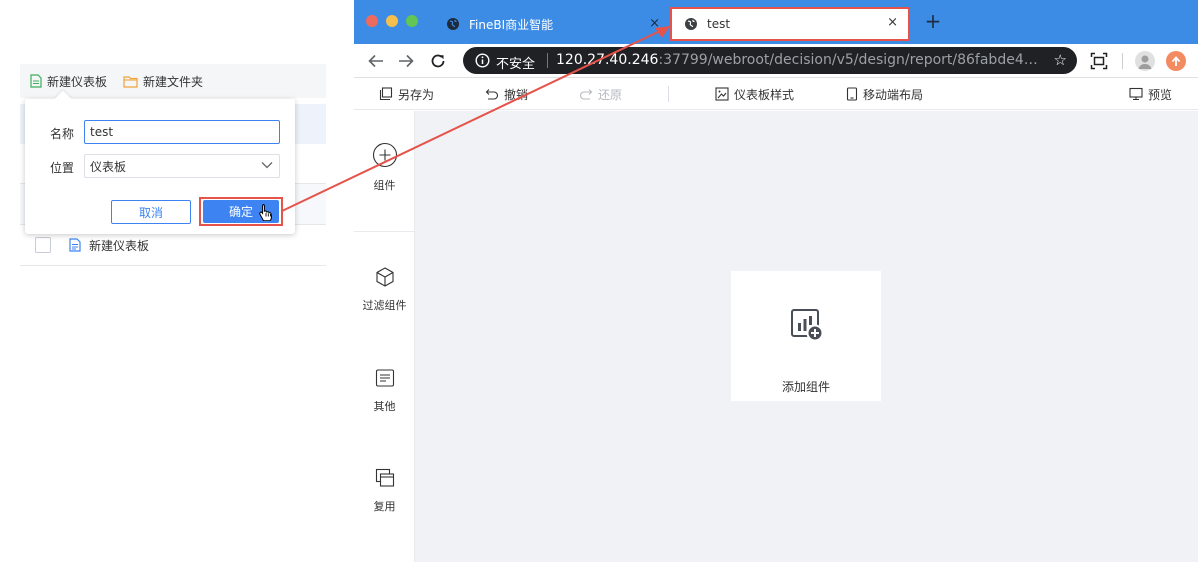 This screenshot has height=562, width=1198. I want to click on undo-icon, so click(492, 94).